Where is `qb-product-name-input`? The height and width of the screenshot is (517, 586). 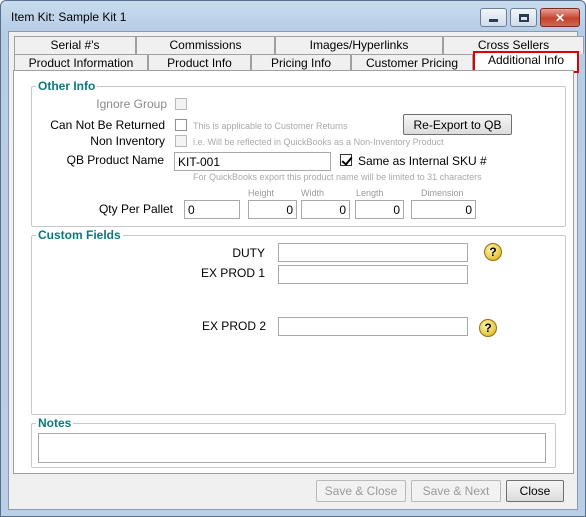
qb-product-name-input is located at coordinates (252, 161).